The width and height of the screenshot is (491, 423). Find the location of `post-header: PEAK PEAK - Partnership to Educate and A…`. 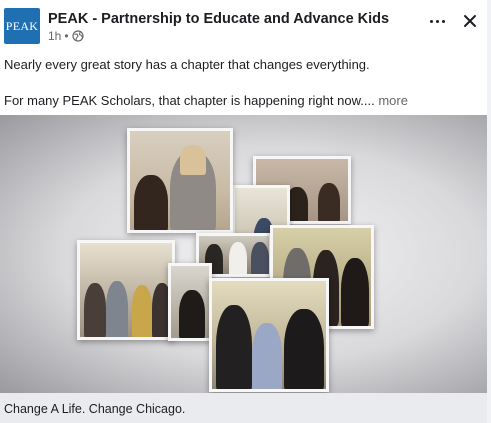

post-header: PEAK PEAK - Partnership to Educate and A… is located at coordinates (245, 26).